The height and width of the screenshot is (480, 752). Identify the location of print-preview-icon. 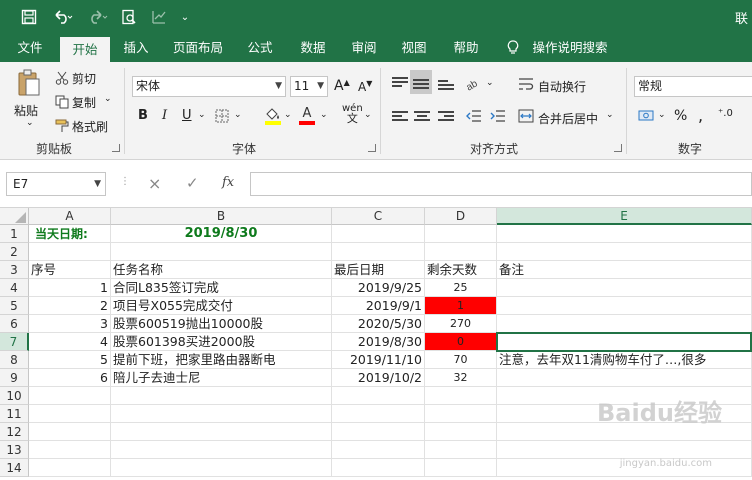
(129, 17).